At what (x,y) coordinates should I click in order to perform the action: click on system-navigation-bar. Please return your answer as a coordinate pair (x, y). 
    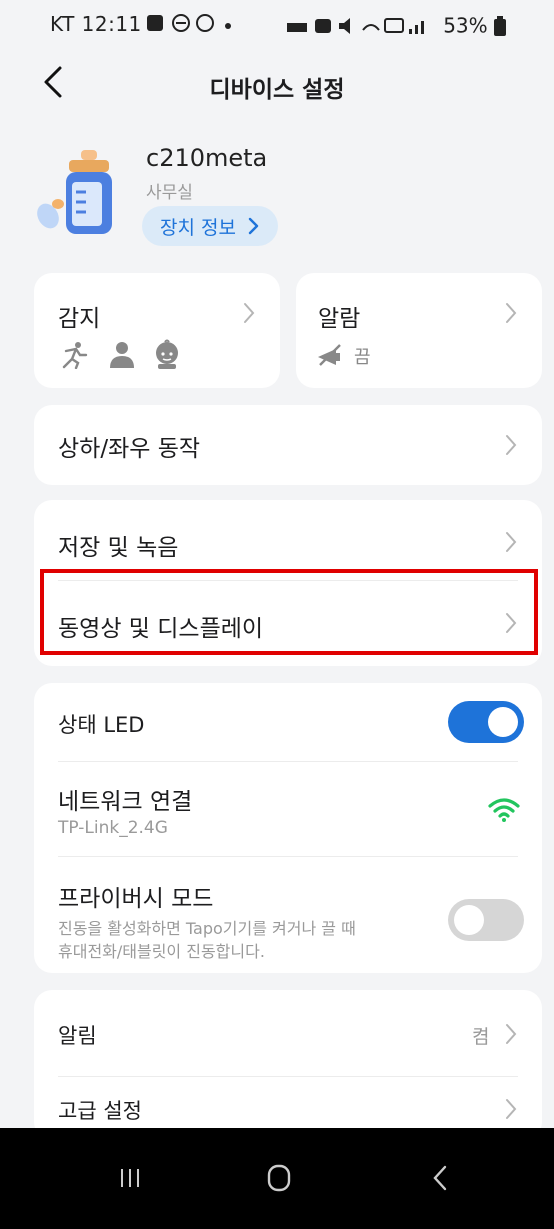
    Looking at the image, I should click on (277, 1178).